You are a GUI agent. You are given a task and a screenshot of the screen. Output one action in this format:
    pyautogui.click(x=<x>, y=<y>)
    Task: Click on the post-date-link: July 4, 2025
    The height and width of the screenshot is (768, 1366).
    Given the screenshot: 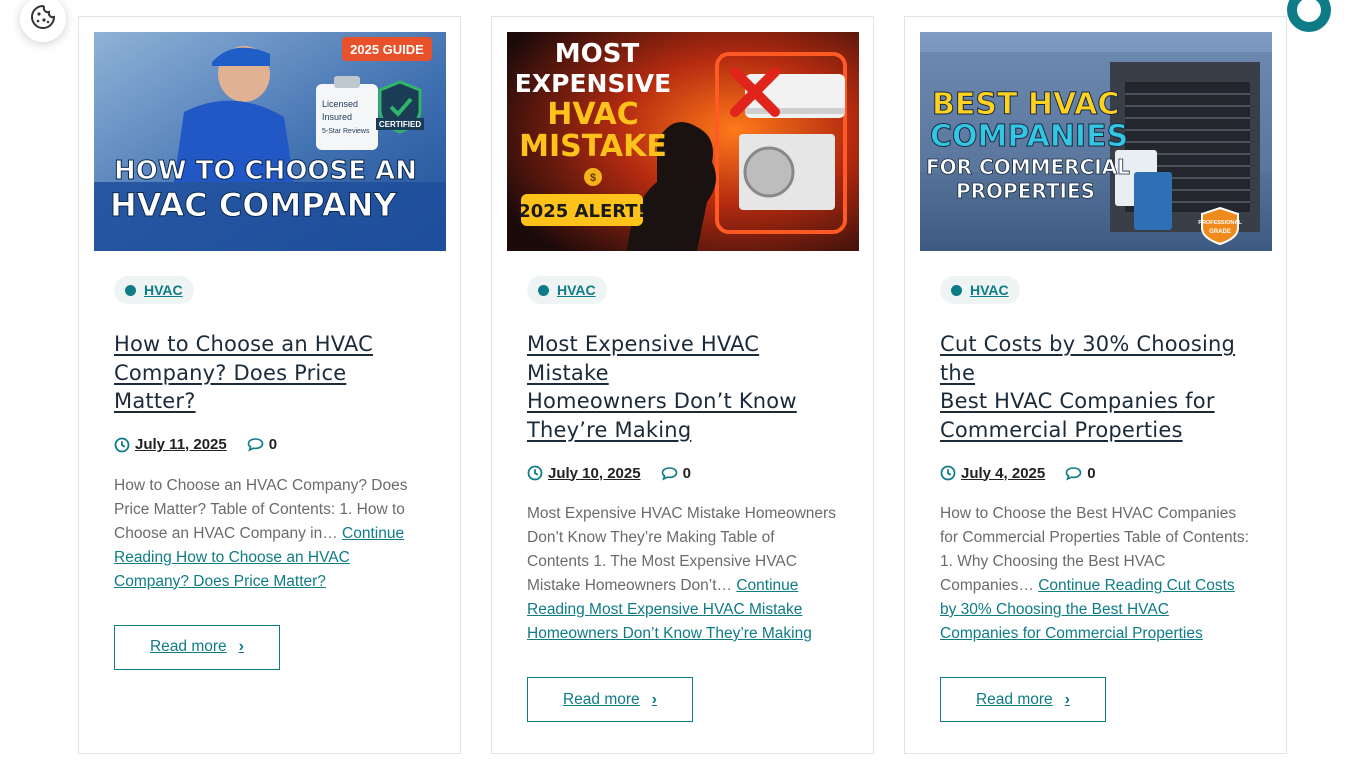 What is the action you would take?
    pyautogui.click(x=992, y=473)
    